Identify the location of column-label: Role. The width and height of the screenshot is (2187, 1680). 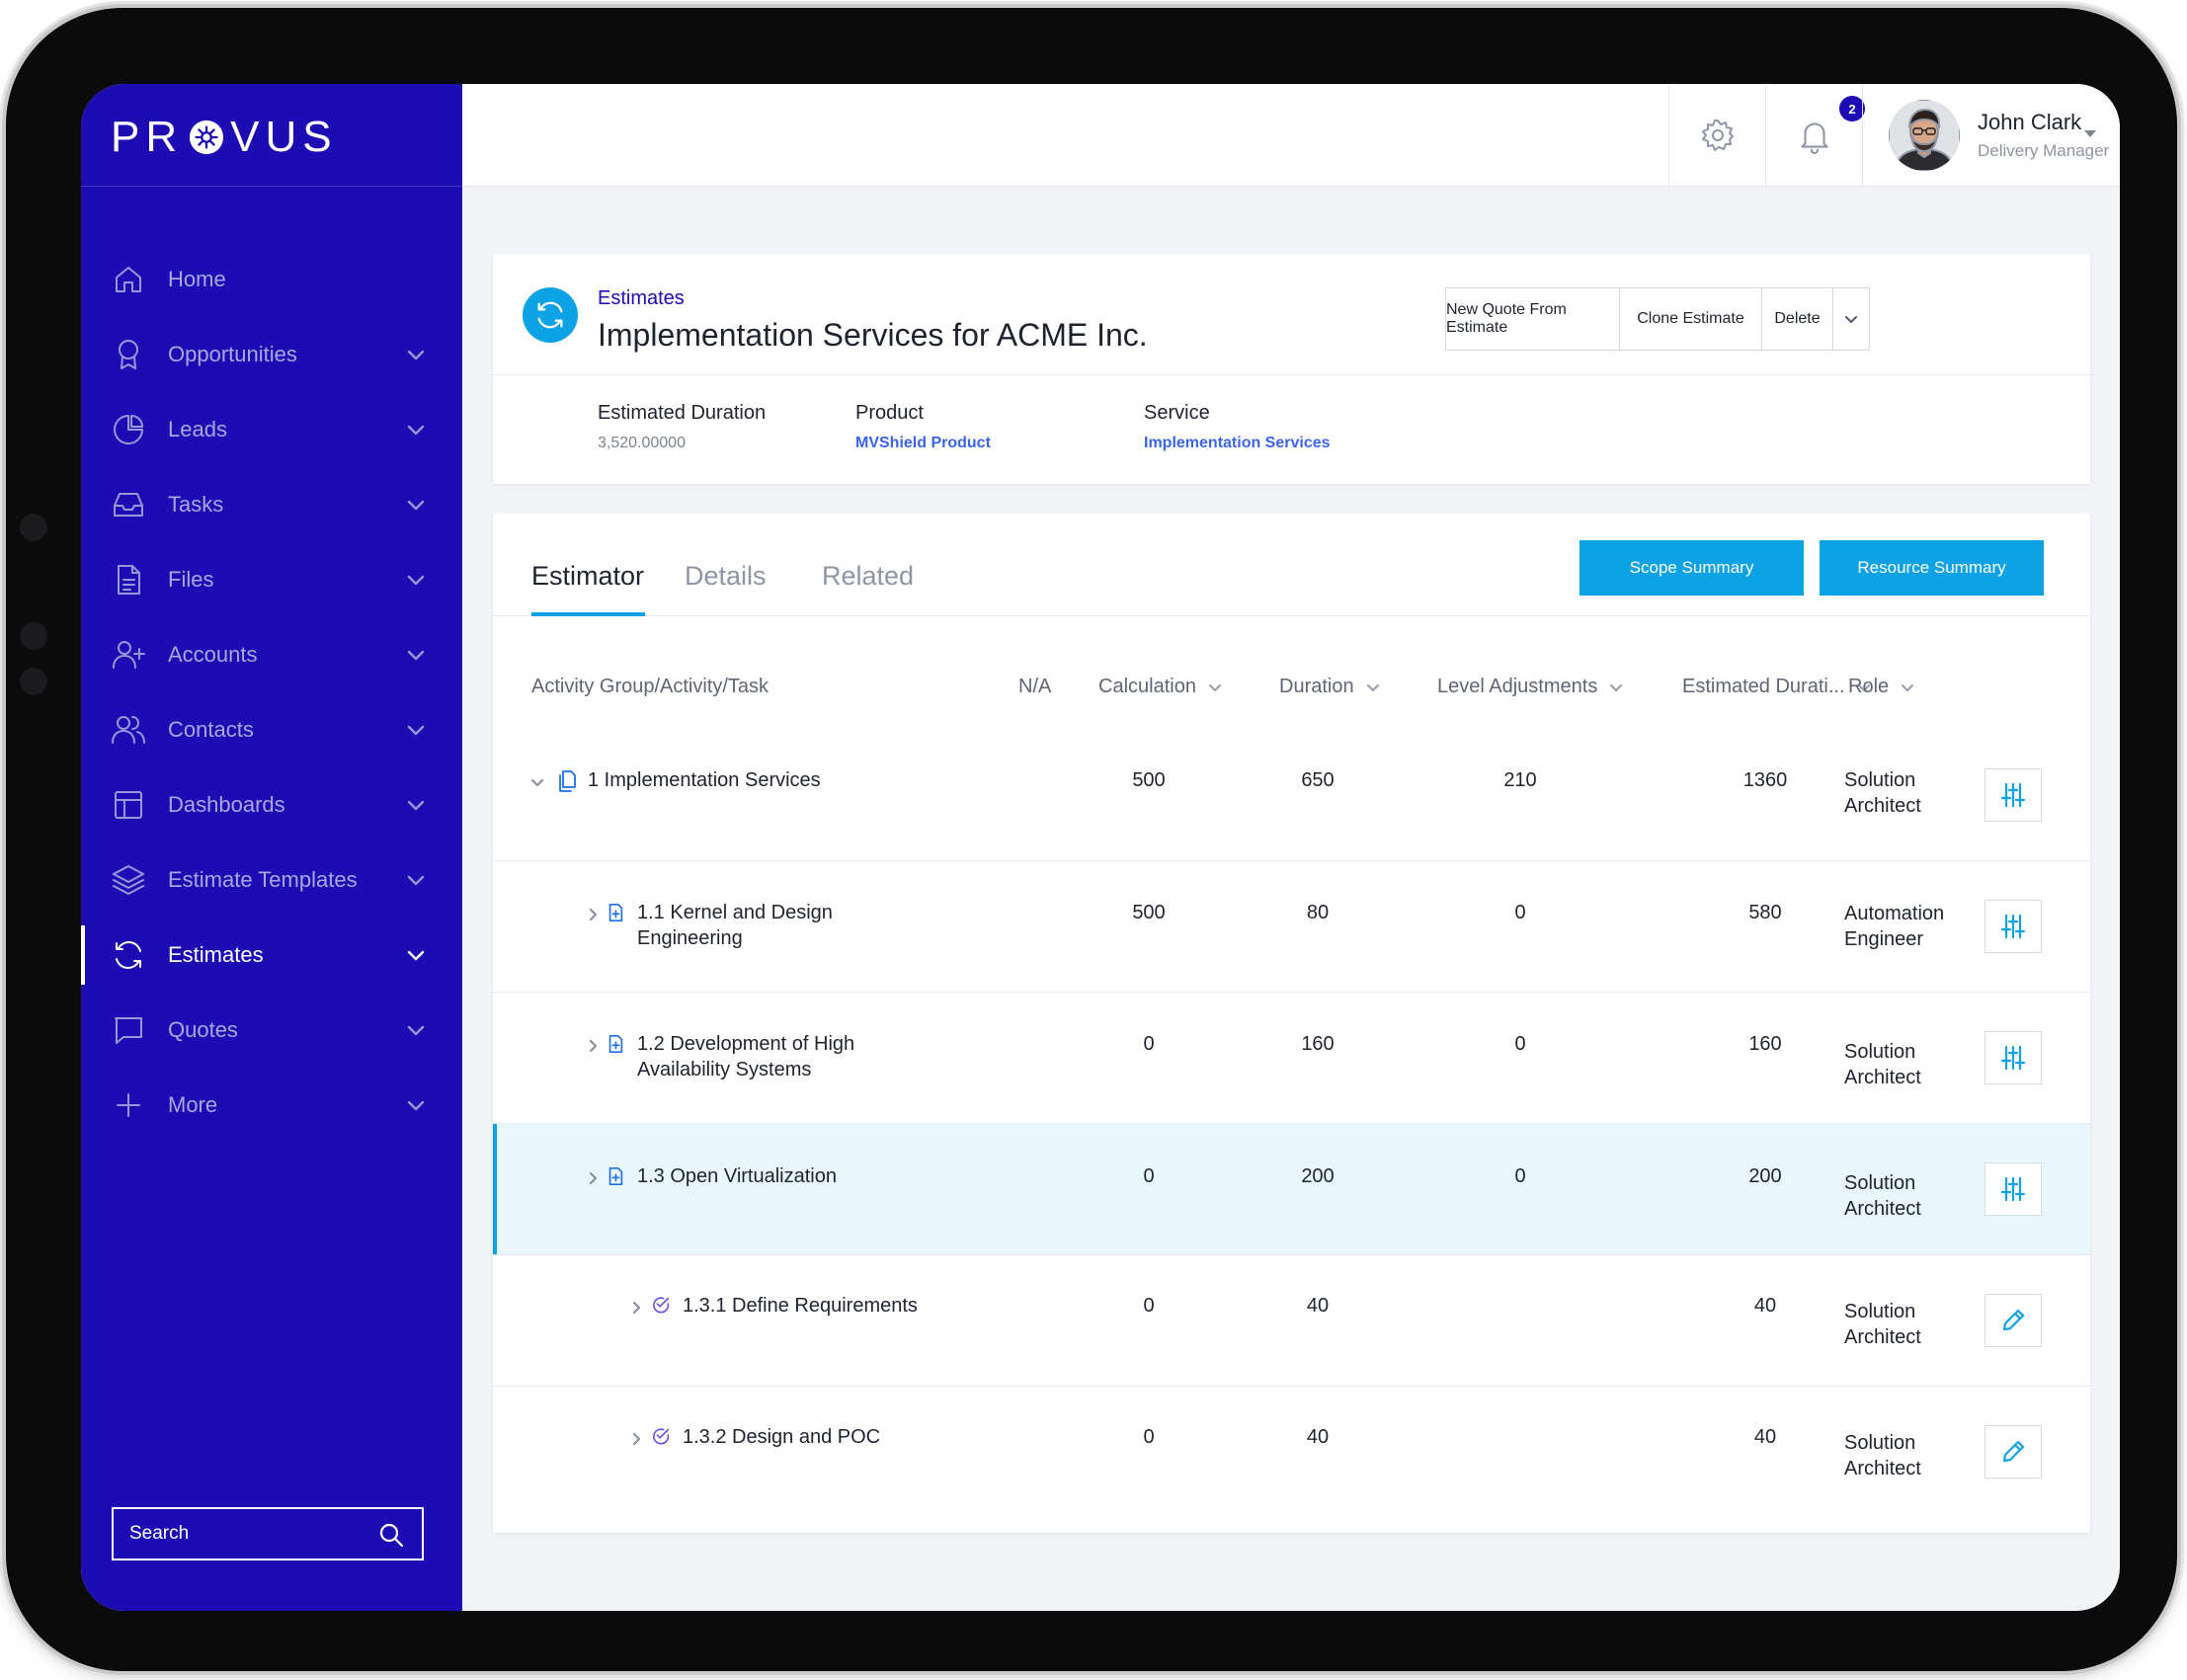
(1869, 686).